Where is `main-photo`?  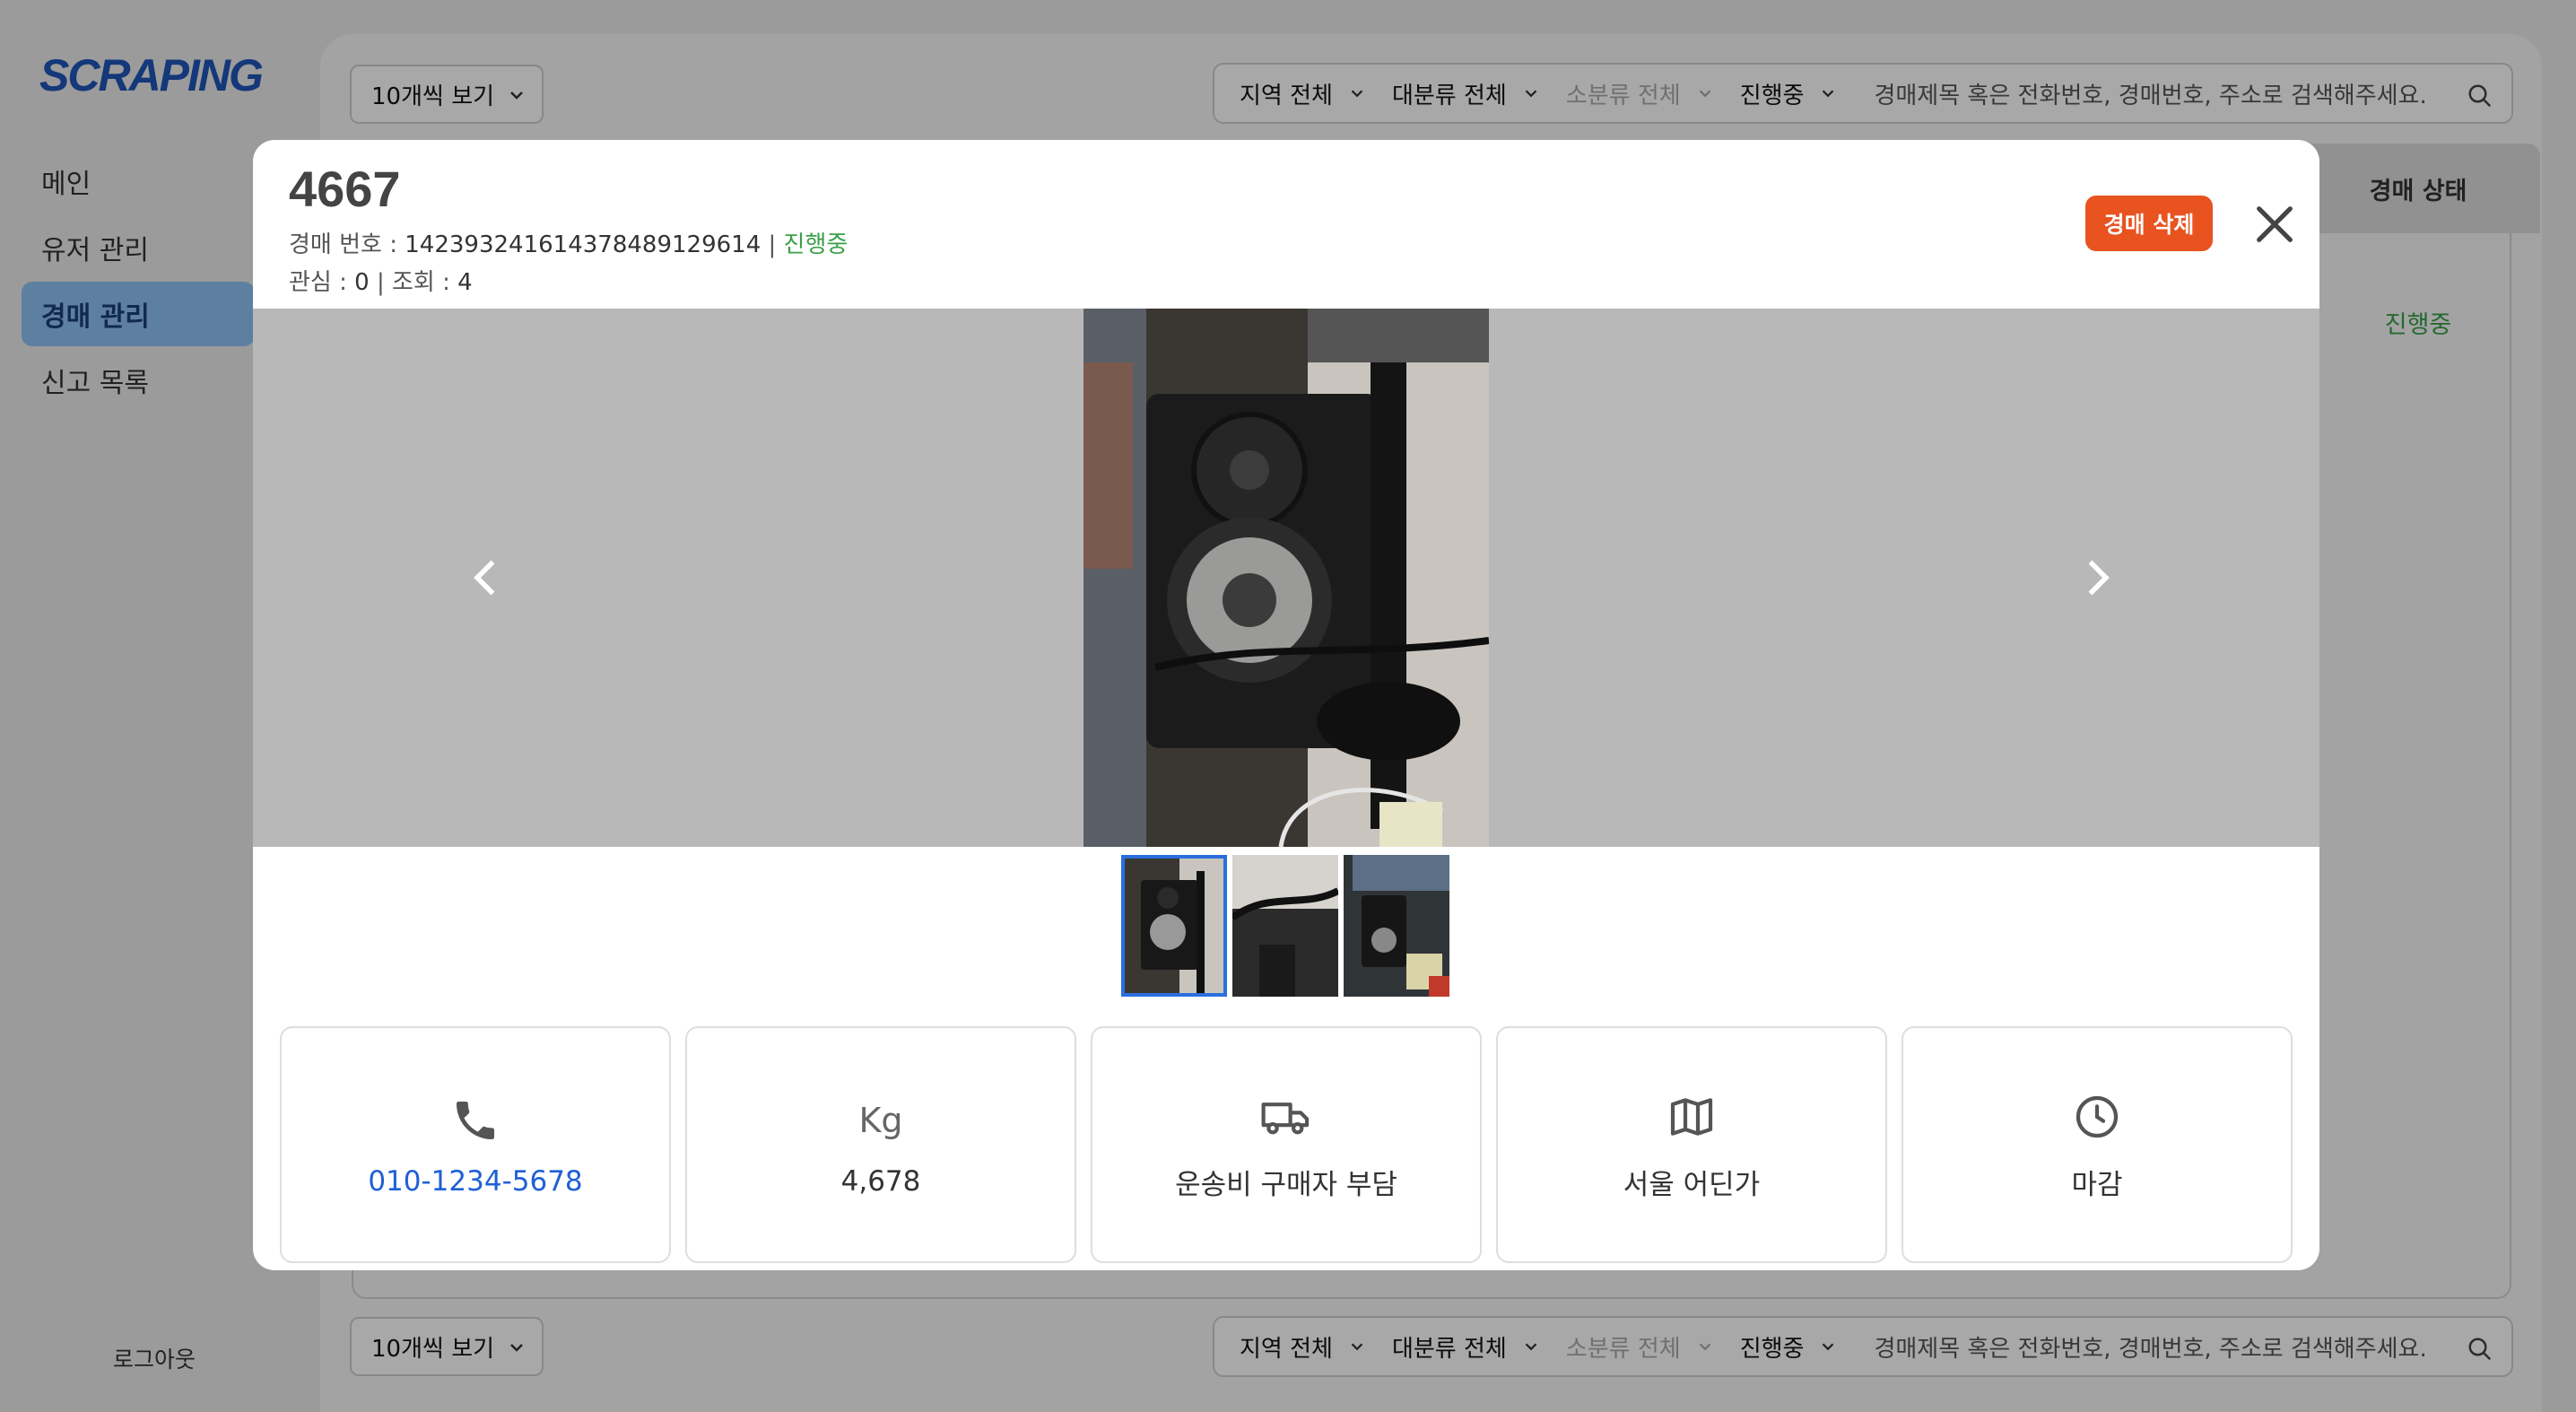 main-photo is located at coordinates (1286, 578).